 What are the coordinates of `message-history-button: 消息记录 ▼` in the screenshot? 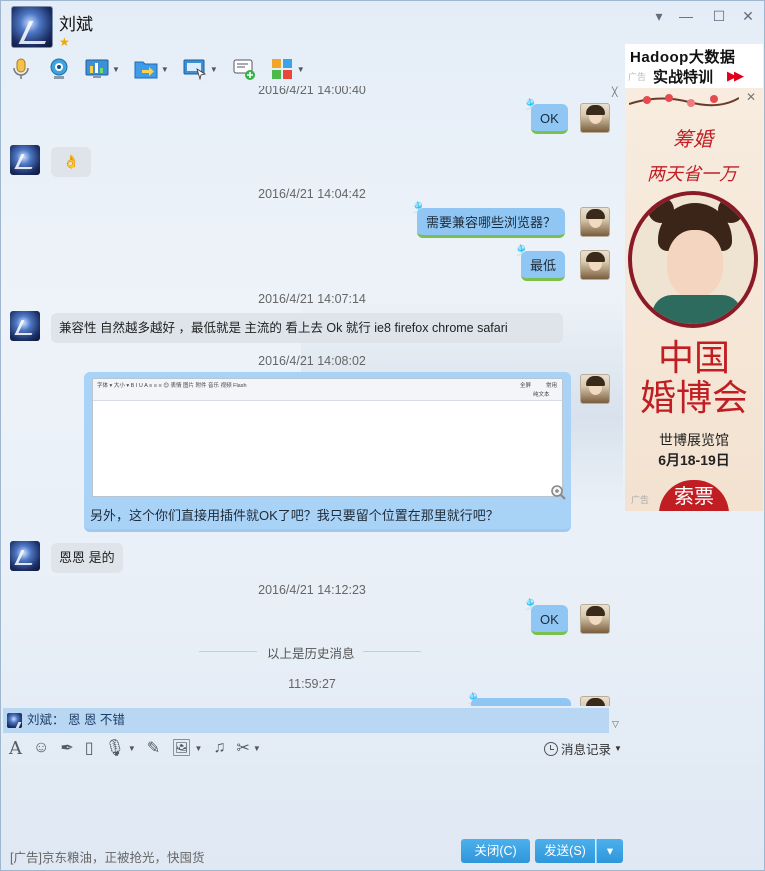 It's located at (583, 748).